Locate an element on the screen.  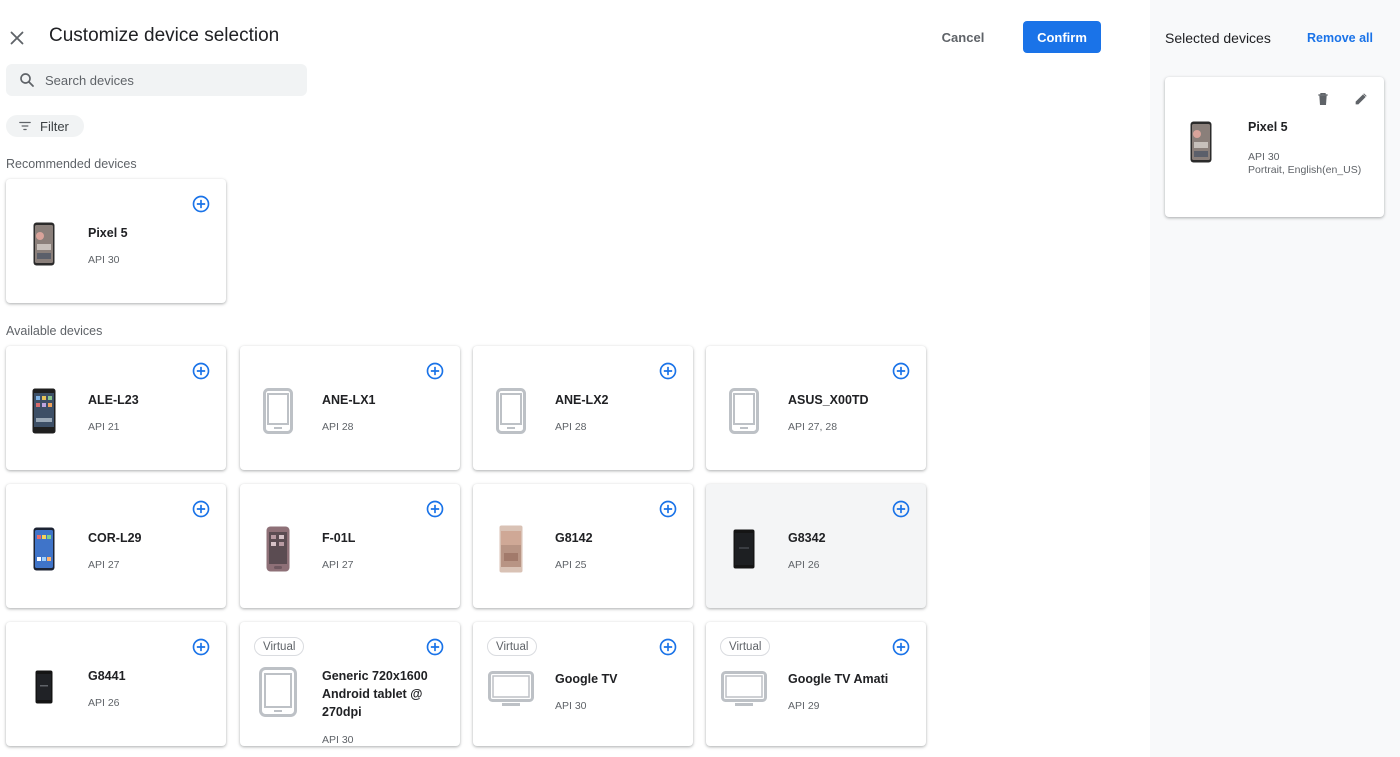
search-icon is located at coordinates (27, 80).